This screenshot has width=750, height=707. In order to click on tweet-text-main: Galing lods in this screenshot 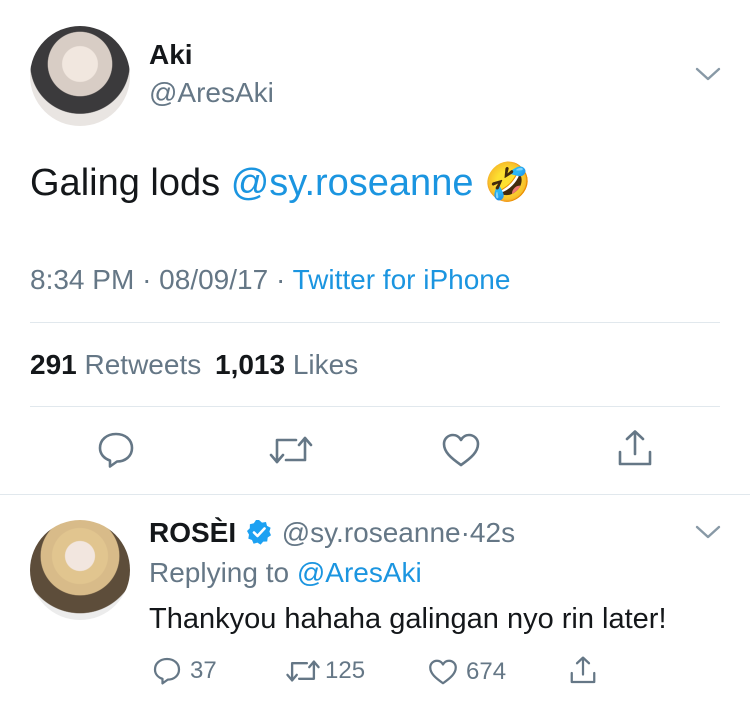, I will do `click(125, 183)`.